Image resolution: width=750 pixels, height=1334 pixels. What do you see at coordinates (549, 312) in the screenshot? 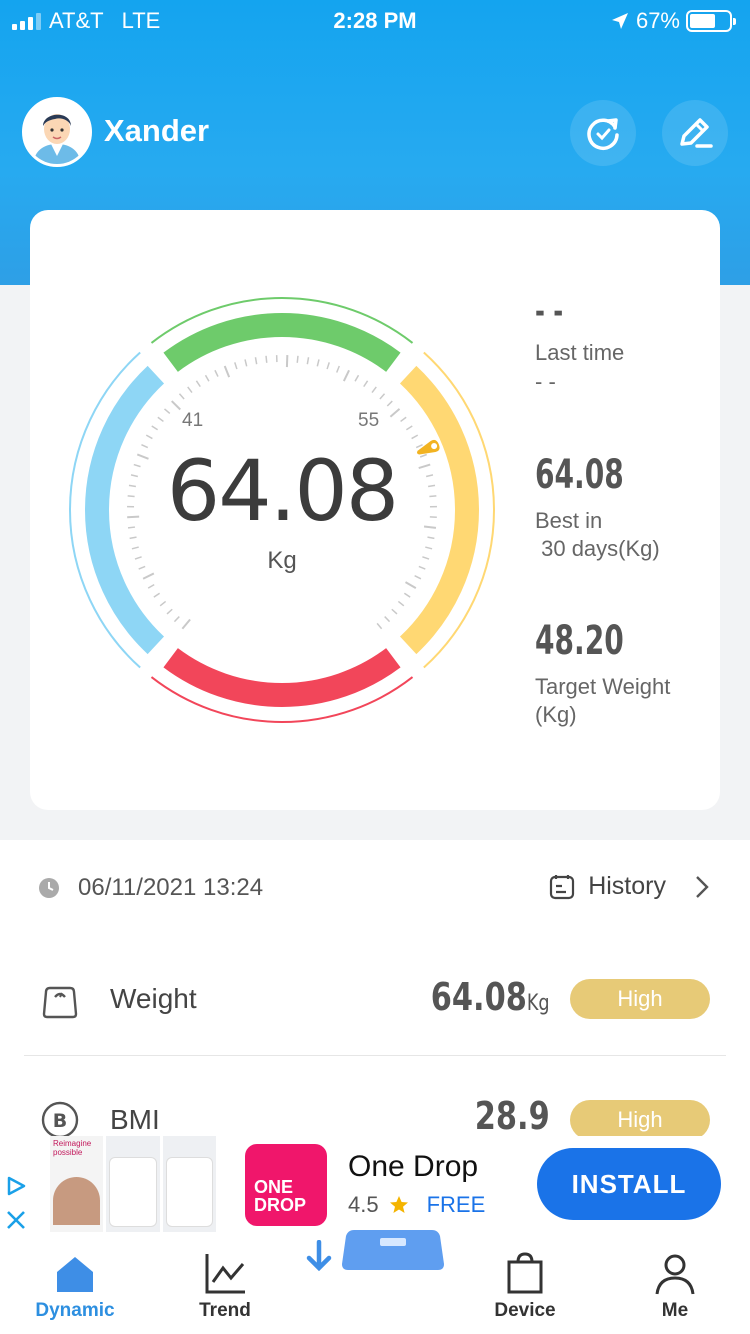
I see `last-time-value: - -` at bounding box center [549, 312].